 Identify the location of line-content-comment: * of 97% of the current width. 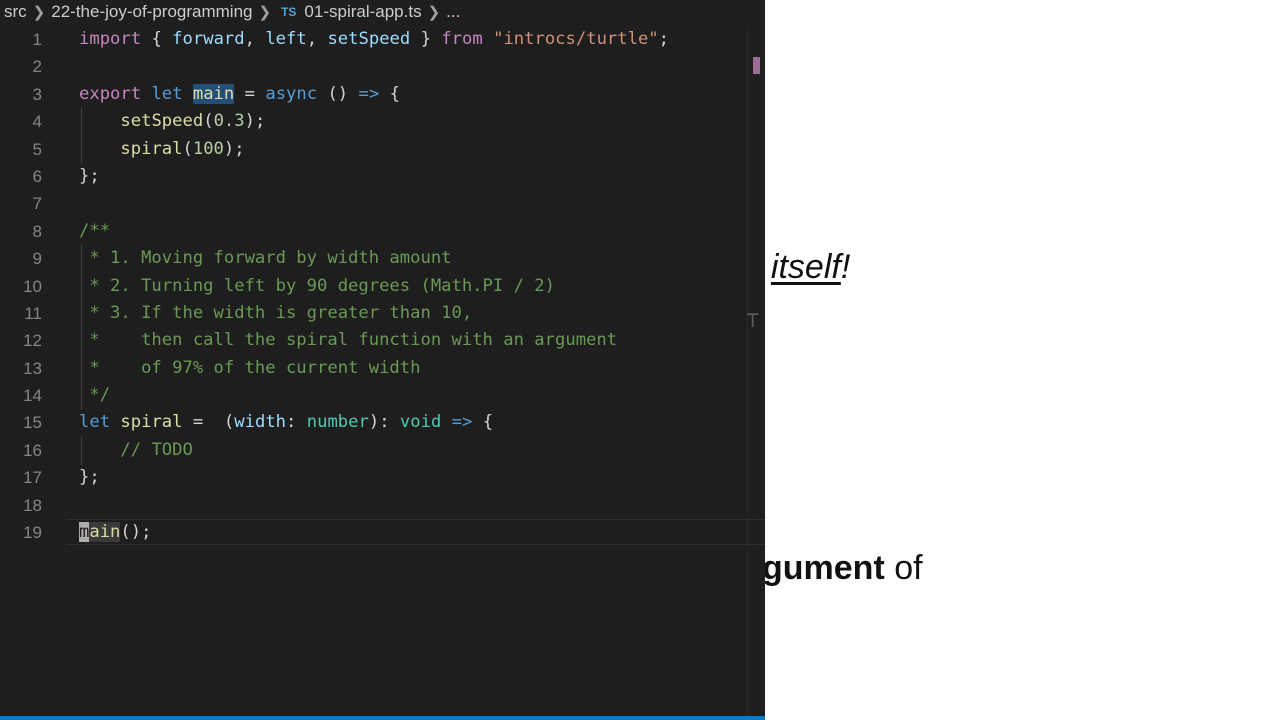
(249, 368).